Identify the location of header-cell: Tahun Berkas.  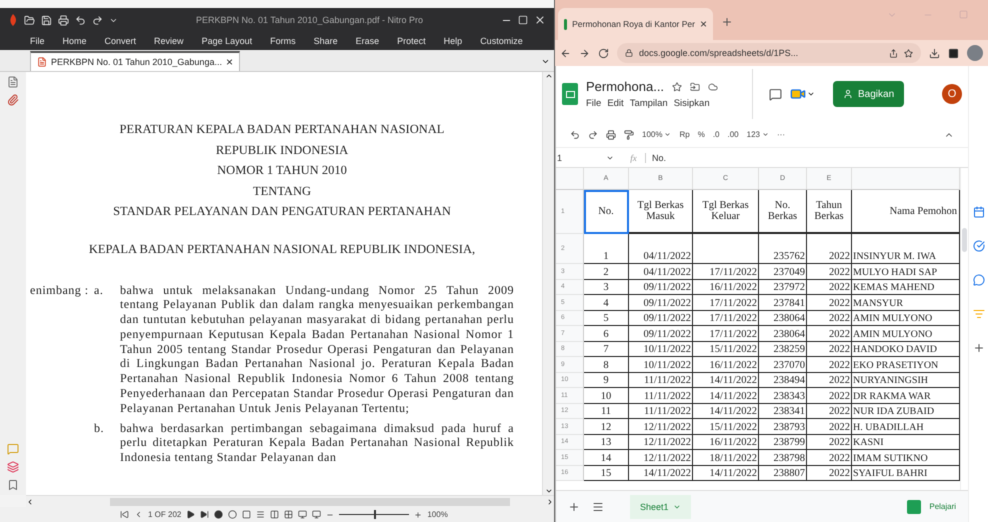
(829, 212).